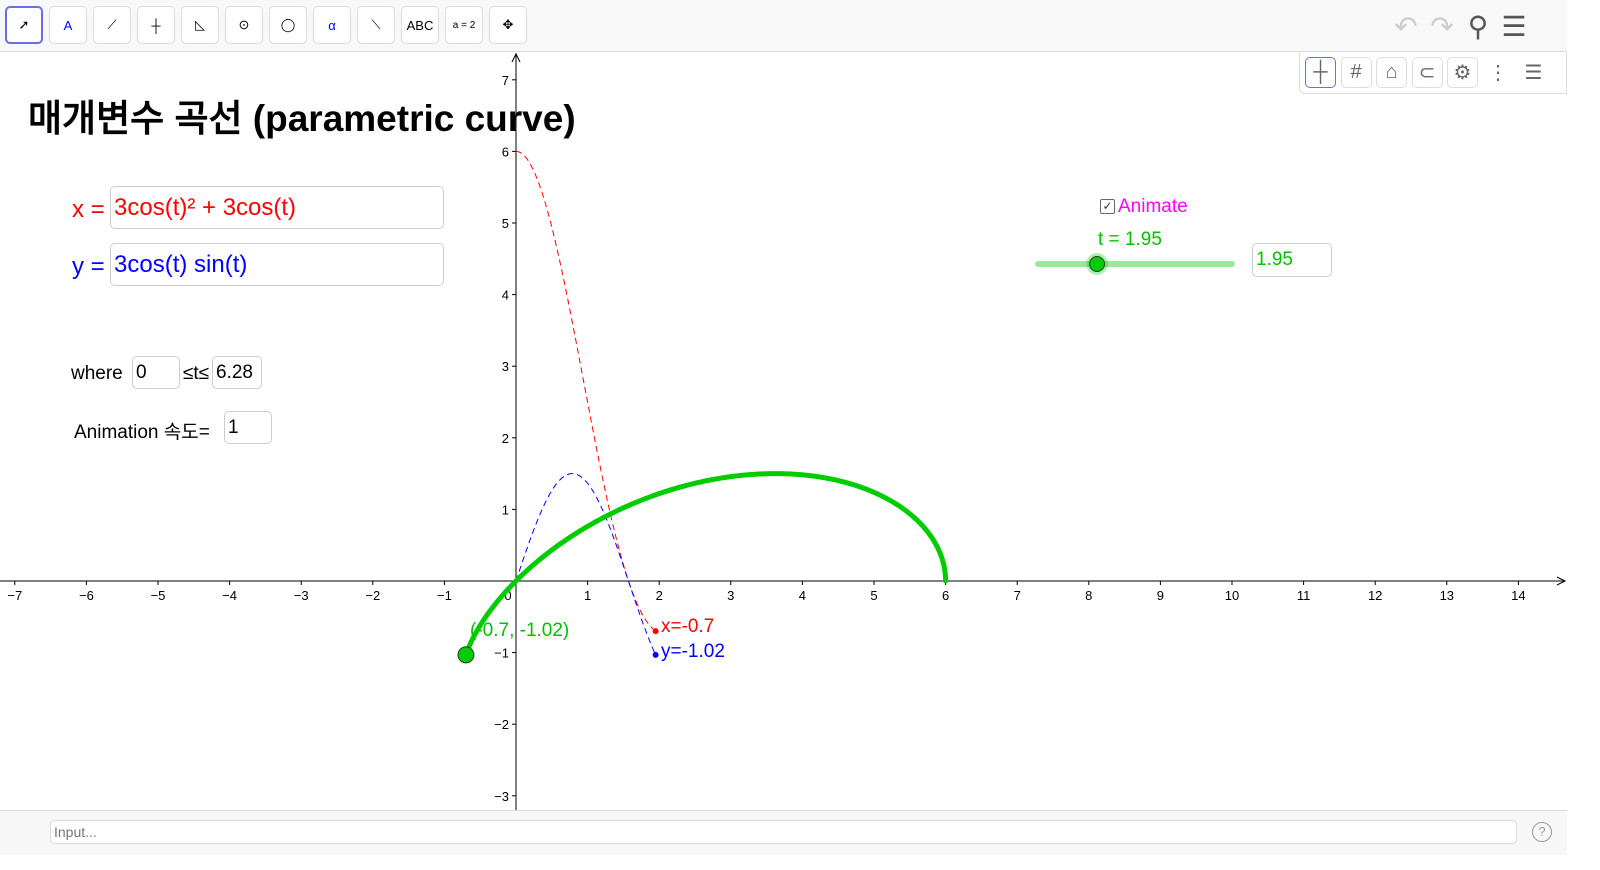  I want to click on t-min-input: 0, so click(156, 372).